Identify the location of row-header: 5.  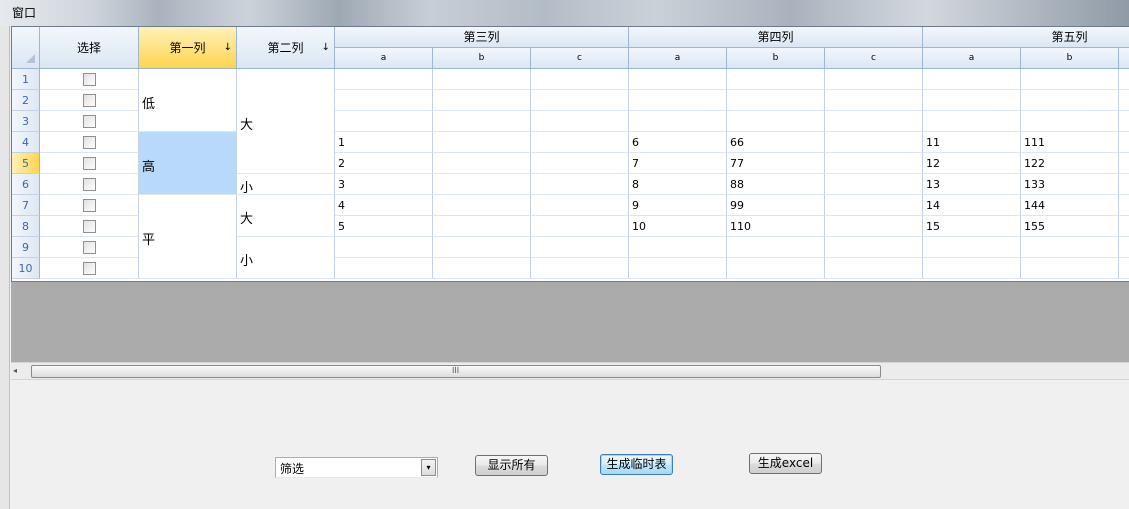
(26, 163).